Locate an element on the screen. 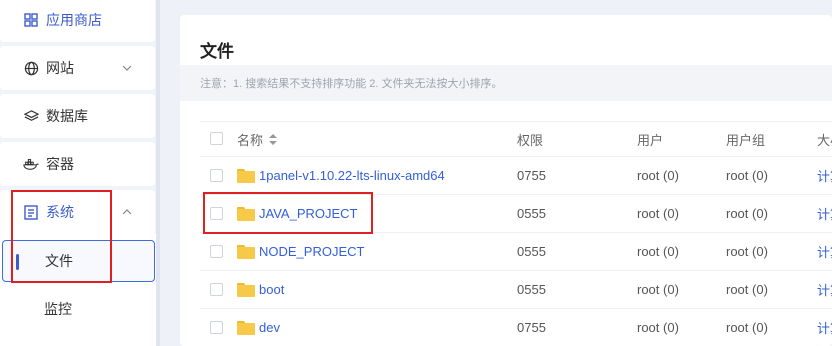 The image size is (832, 346). sidebar-item-container: 容器 is located at coordinates (77, 164).